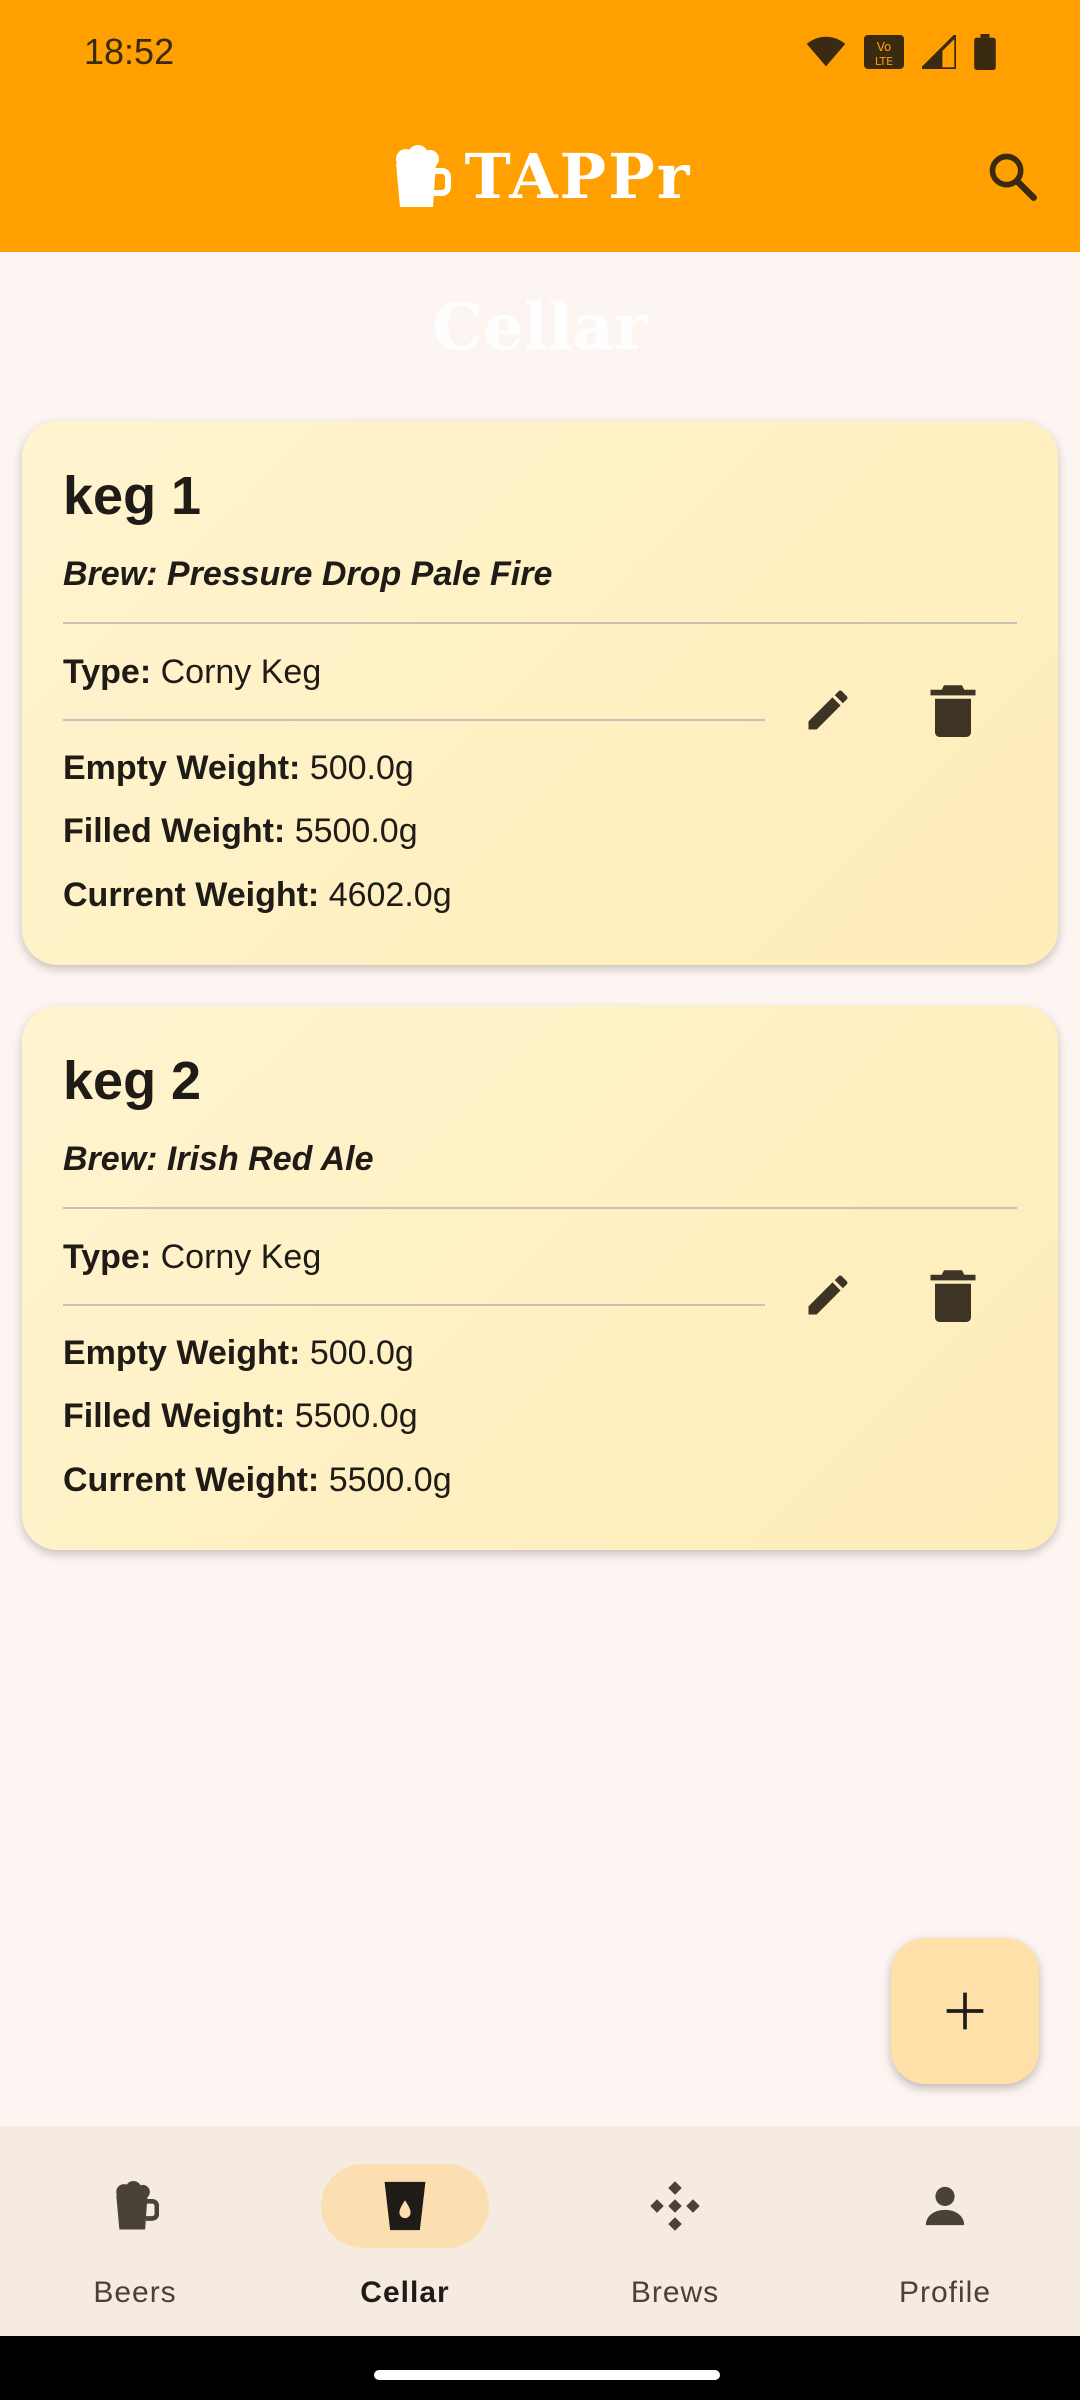  I want to click on beer-mug-logo-icon, so click(423, 175).